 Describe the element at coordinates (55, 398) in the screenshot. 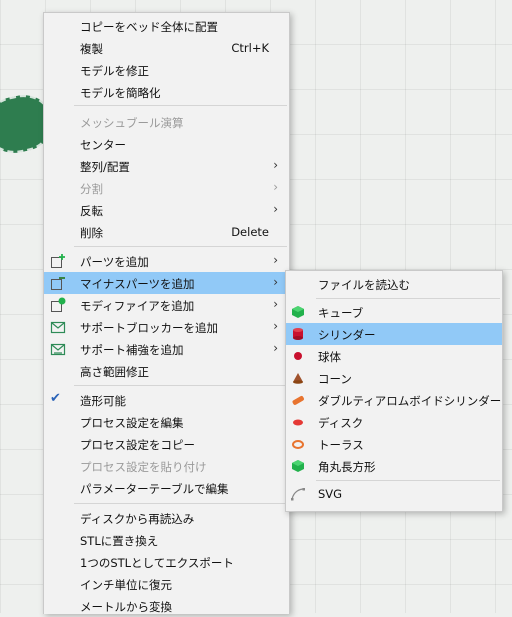

I see `checkmark-icon: ✔` at that location.